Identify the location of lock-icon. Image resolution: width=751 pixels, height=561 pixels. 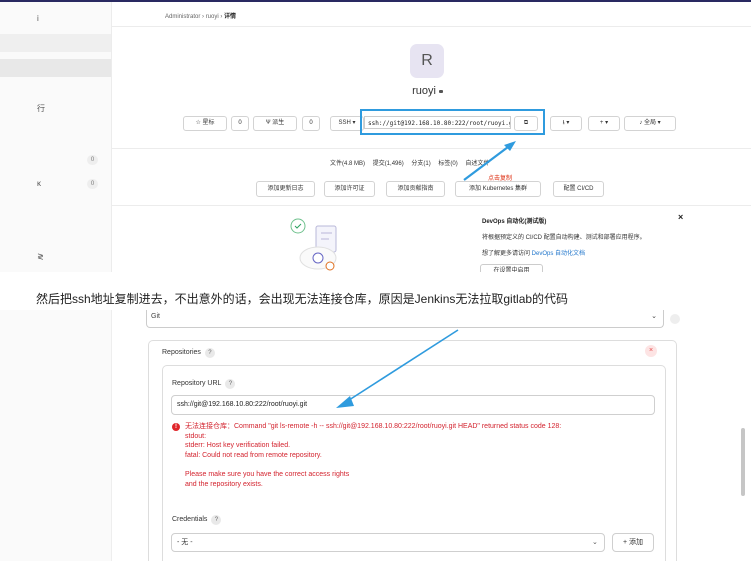
(440, 91).